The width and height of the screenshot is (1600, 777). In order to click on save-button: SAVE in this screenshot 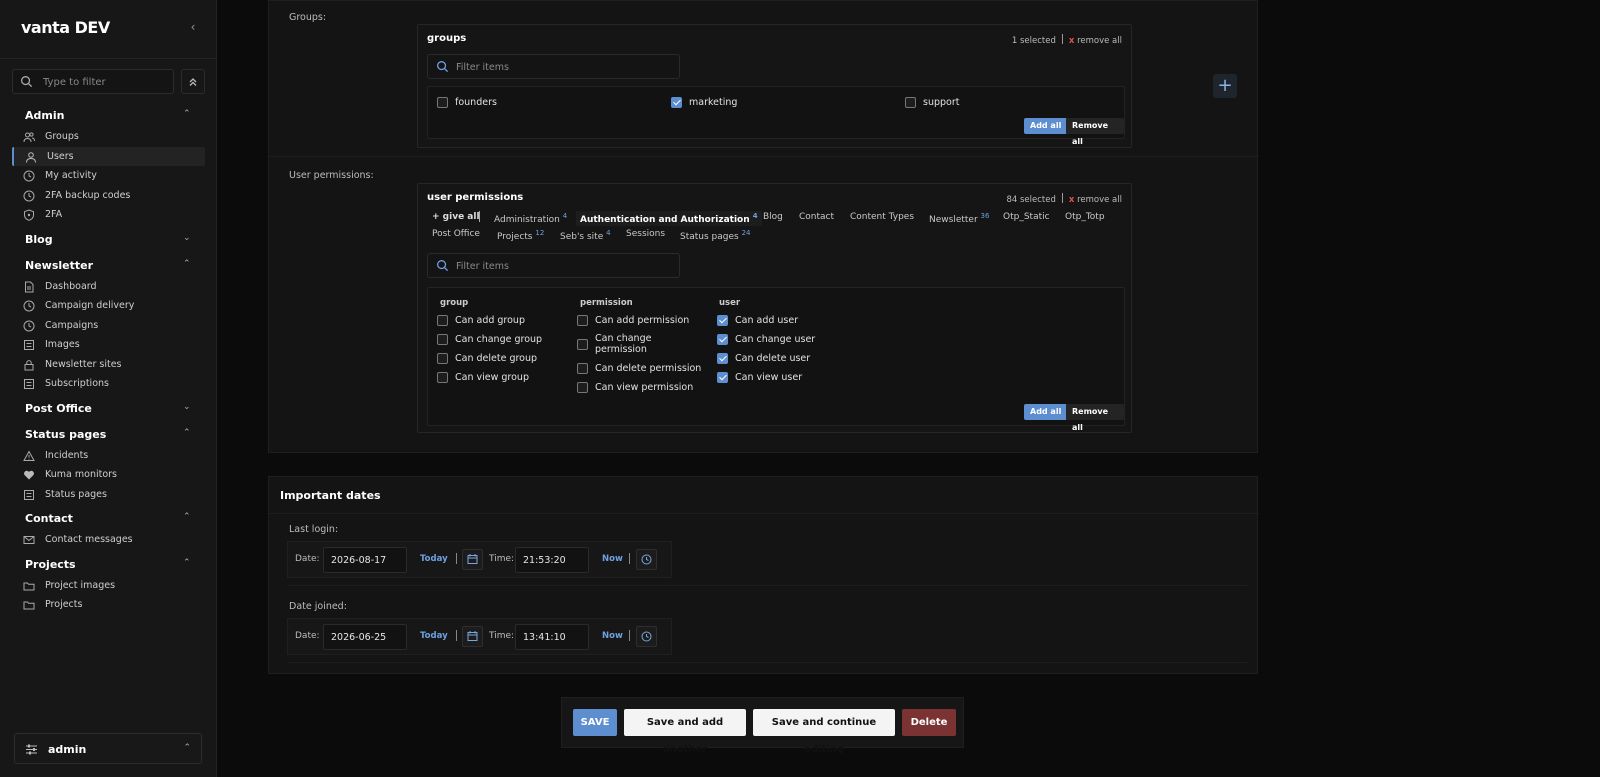, I will do `click(595, 722)`.